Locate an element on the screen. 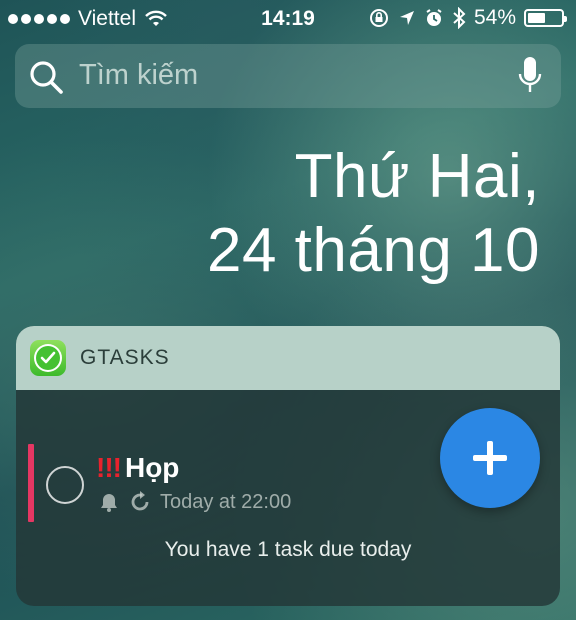 The height and width of the screenshot is (620, 576). bluetooth-icon is located at coordinates (459, 18).